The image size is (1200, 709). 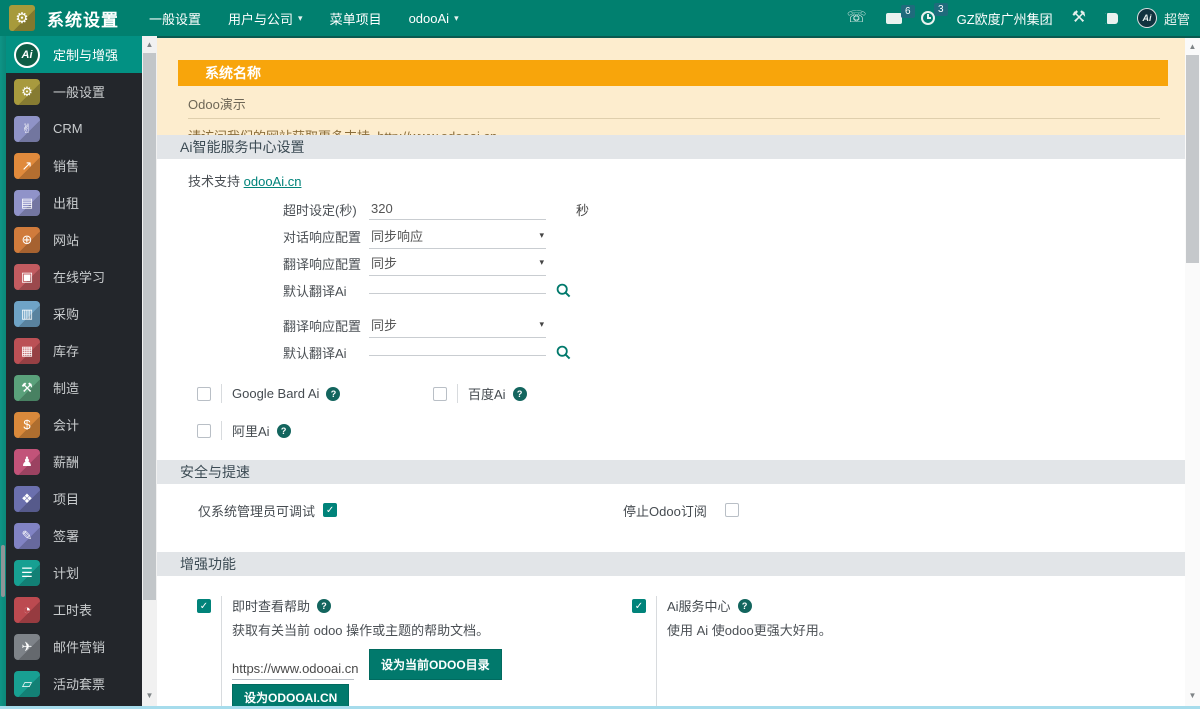 What do you see at coordinates (857, 18) in the screenshot?
I see `phone-icon: ☏` at bounding box center [857, 18].